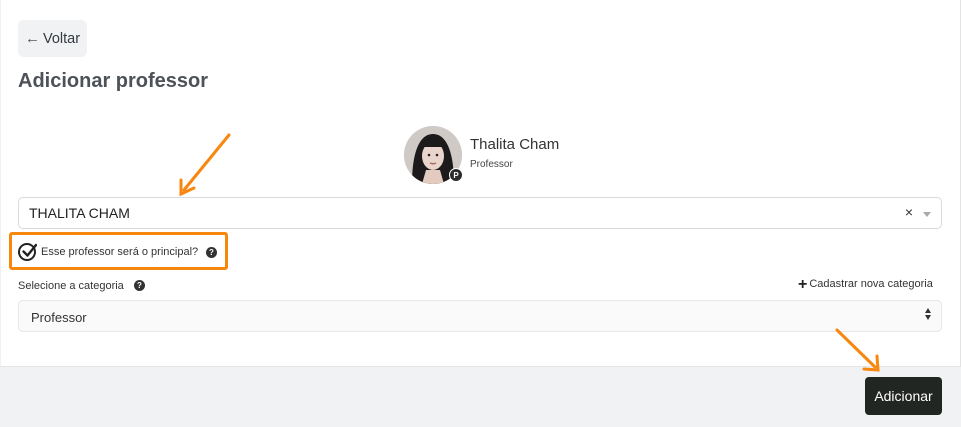 Image resolution: width=961 pixels, height=427 pixels. I want to click on page-title: Adicionar professor, so click(113, 81).